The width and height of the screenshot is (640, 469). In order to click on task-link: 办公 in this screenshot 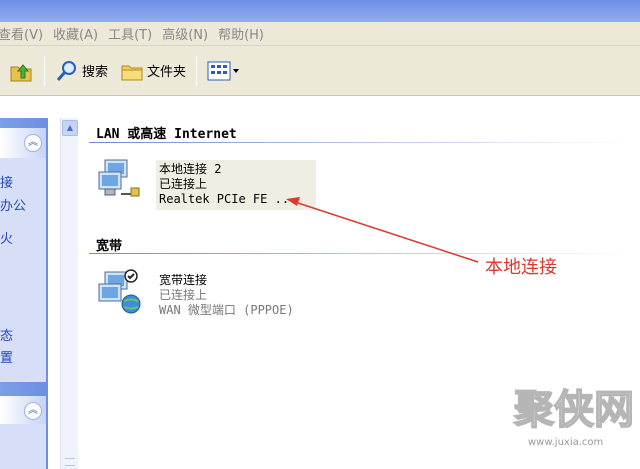, I will do `click(13, 204)`.